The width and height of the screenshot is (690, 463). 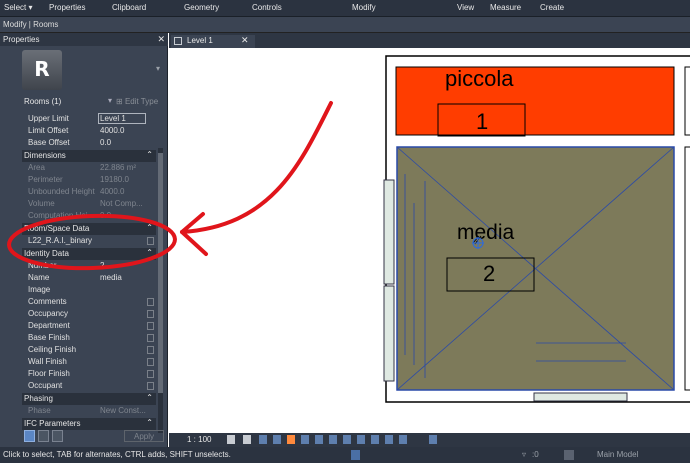 I want to click on property-row: Computation Hei... 0.0, so click(x=88, y=216).